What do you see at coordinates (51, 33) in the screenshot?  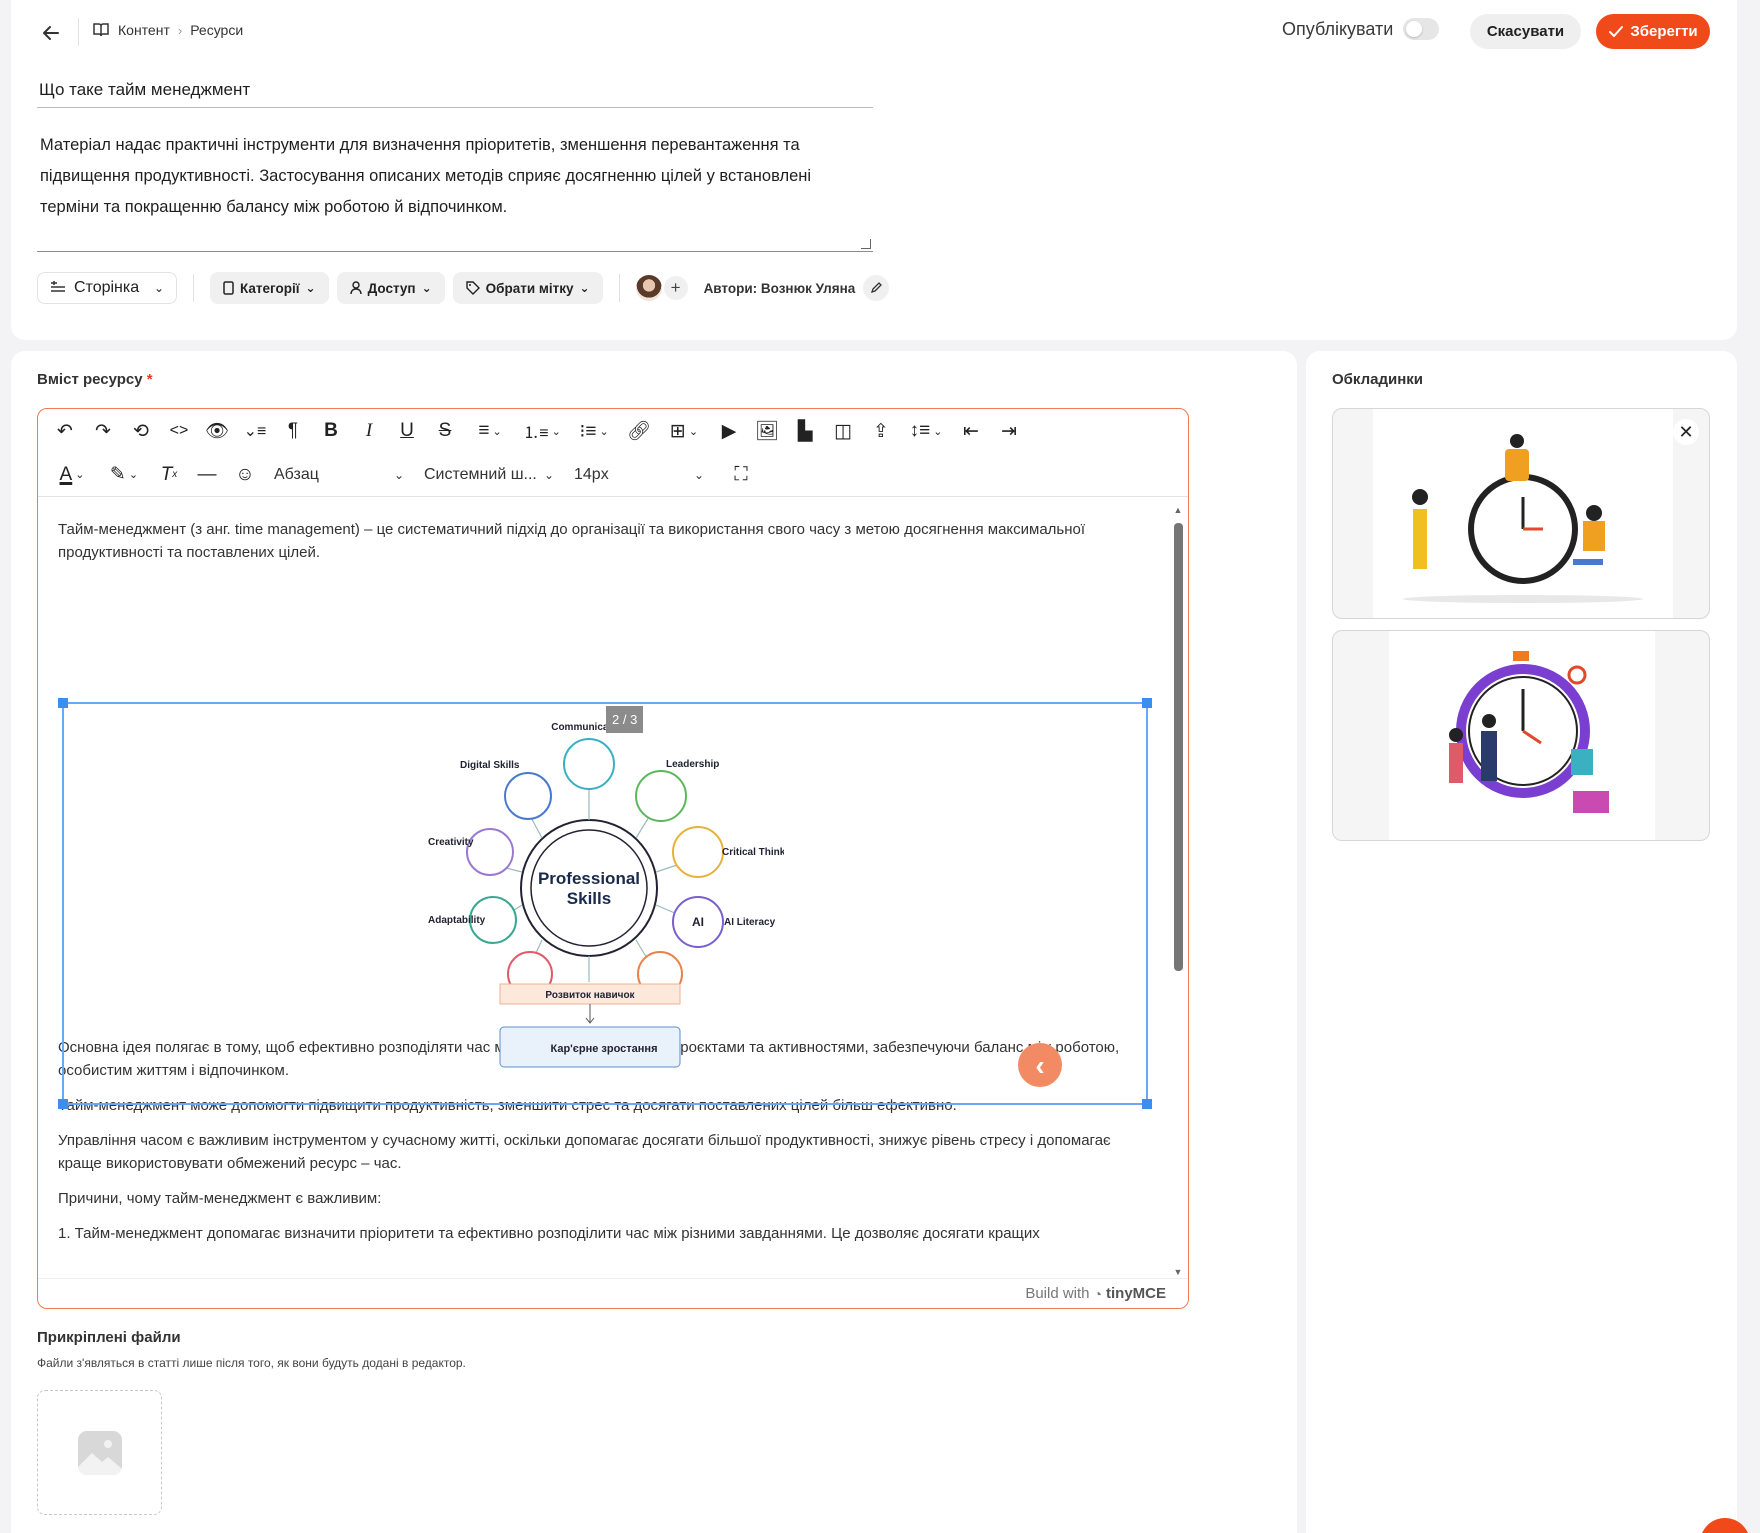 I see `back-button` at bounding box center [51, 33].